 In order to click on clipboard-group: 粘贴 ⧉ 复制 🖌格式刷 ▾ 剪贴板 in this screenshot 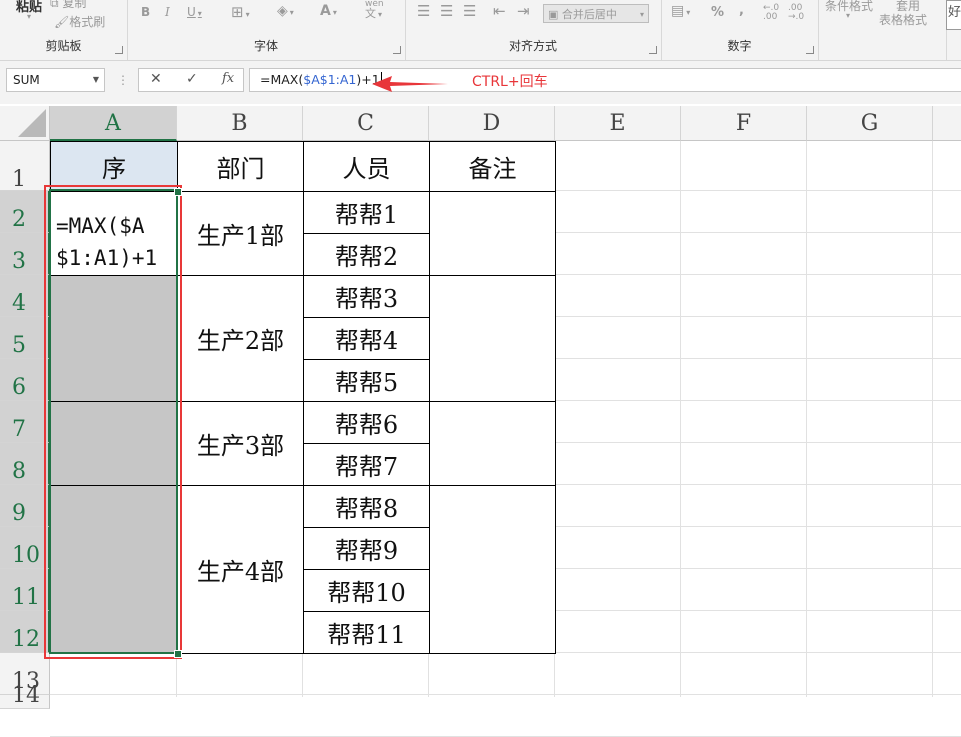, I will do `click(64, 30)`.